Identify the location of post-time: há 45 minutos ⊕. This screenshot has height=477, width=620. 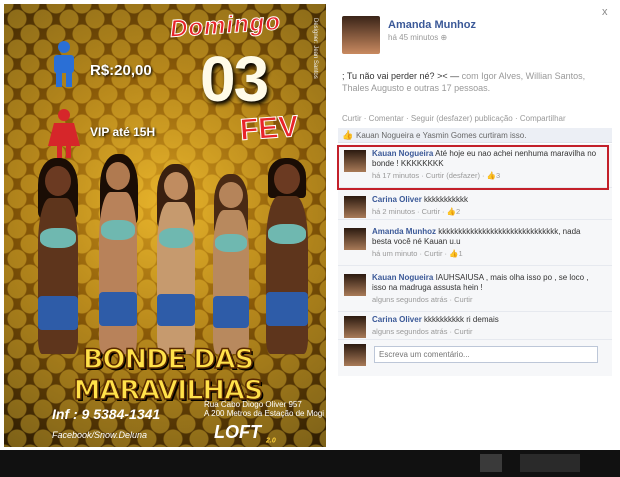
(417, 37).